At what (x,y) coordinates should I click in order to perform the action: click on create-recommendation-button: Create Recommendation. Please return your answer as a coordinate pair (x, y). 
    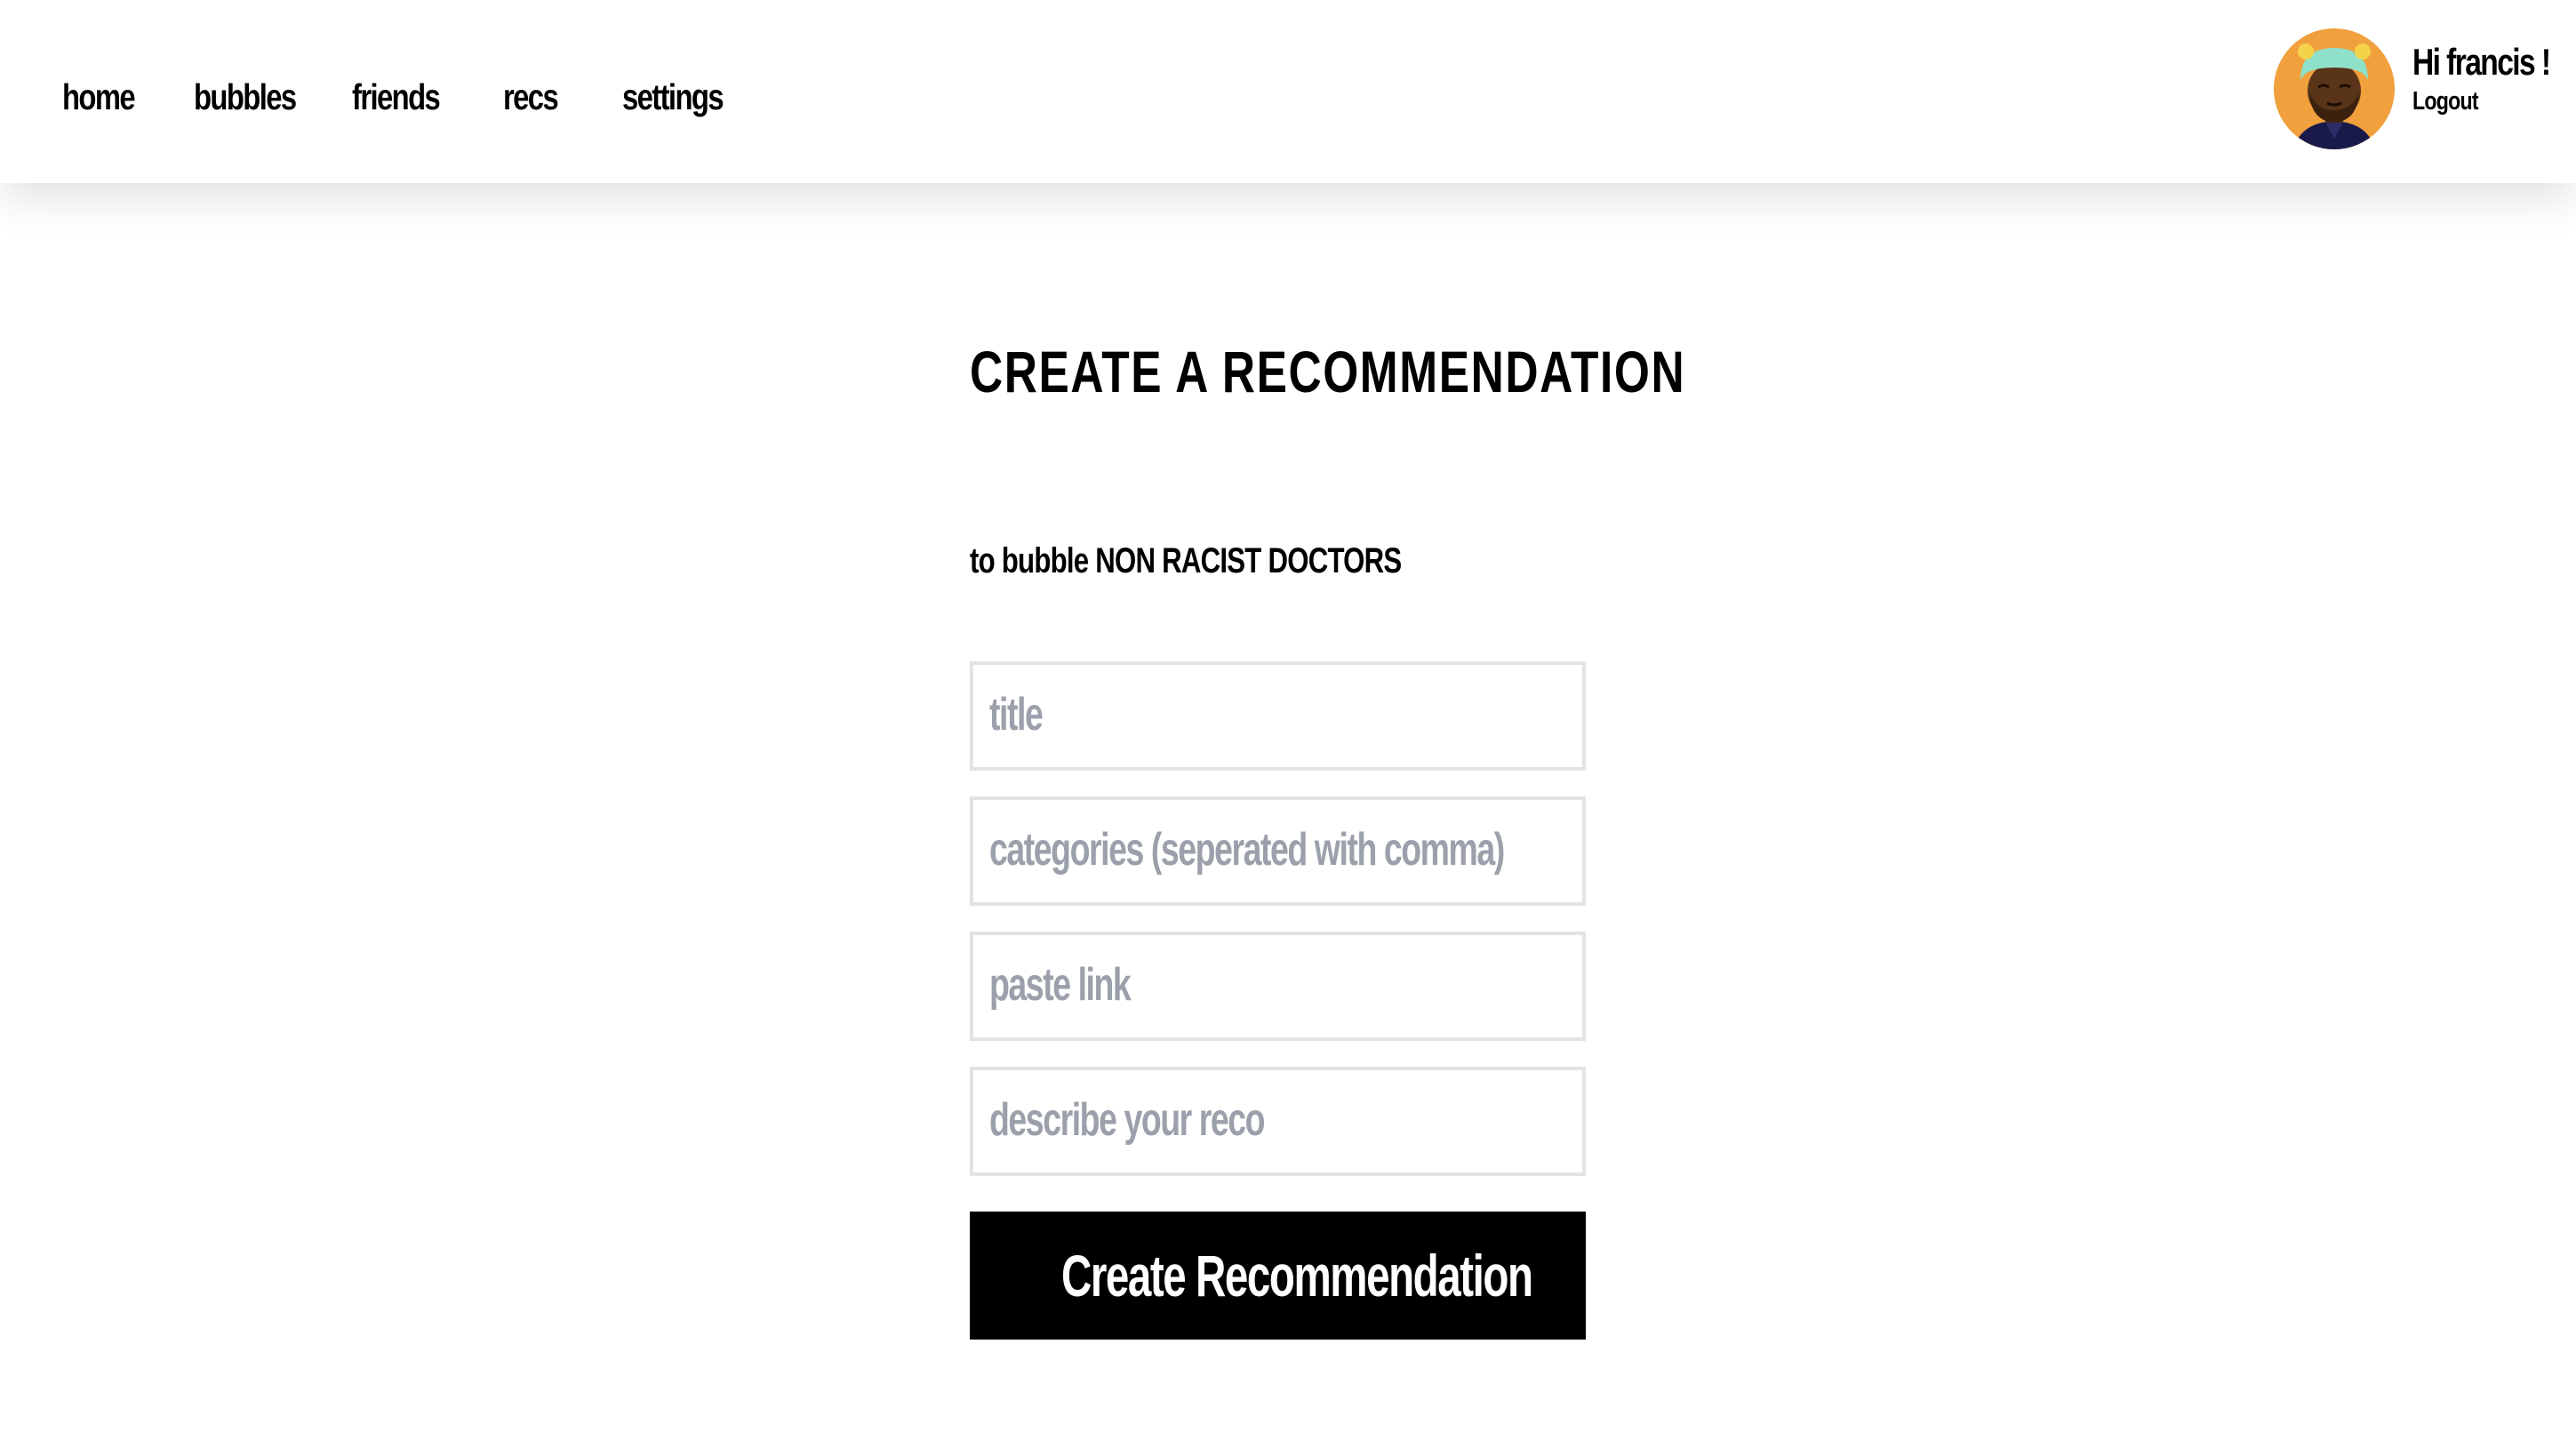
    Looking at the image, I should click on (1278, 1276).